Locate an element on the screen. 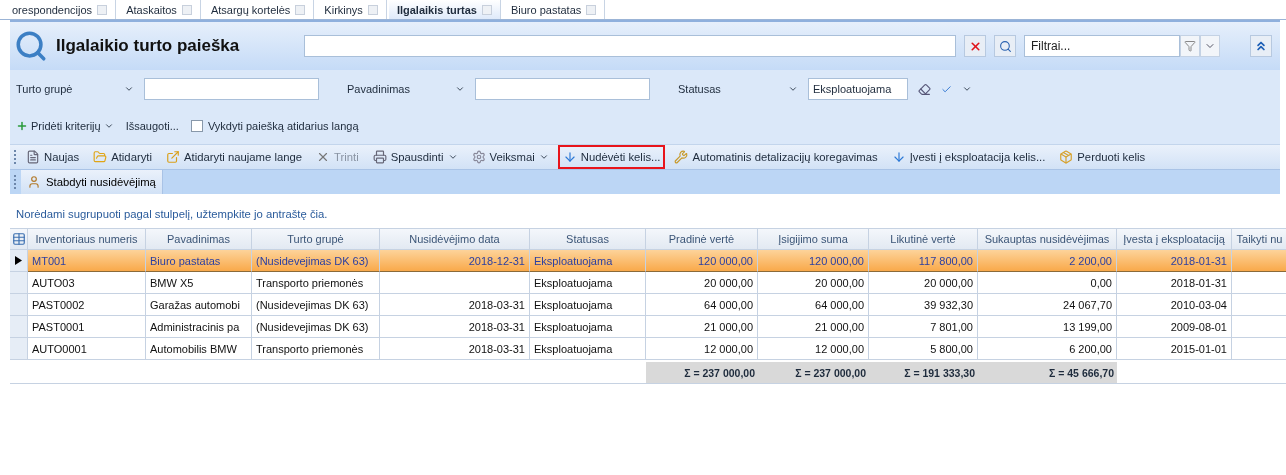 The width and height of the screenshot is (1286, 475). table-cell: 64 000,00 is located at coordinates (702, 305).